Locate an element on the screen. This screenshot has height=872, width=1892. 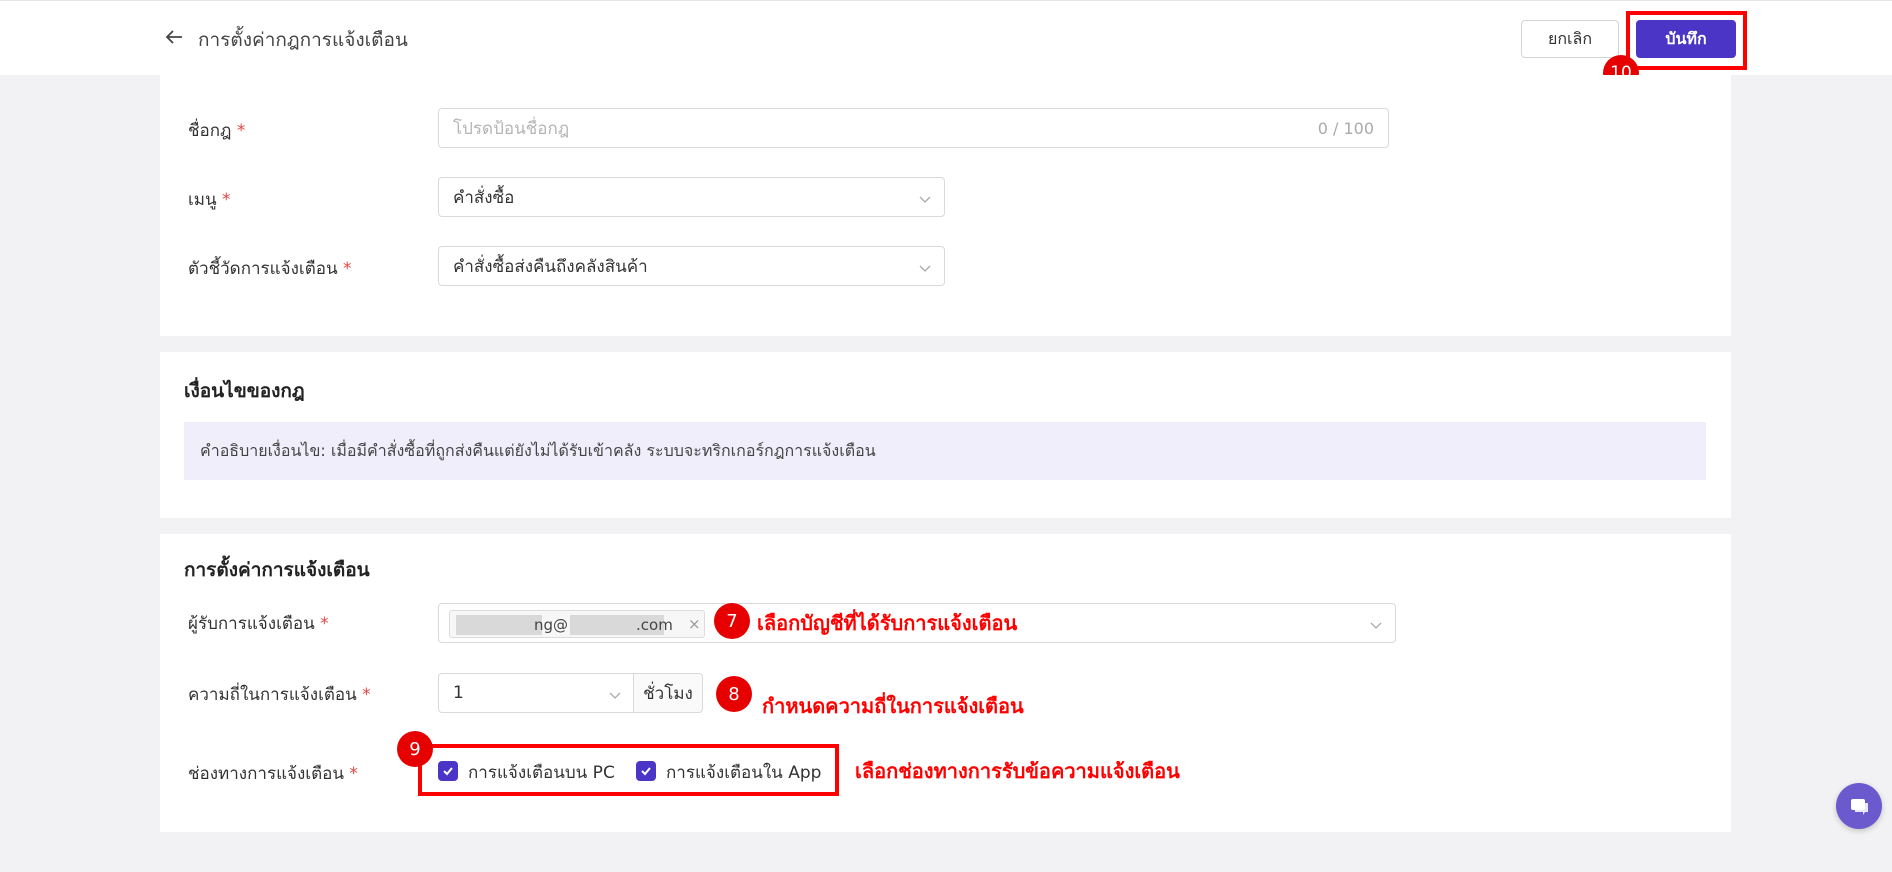
step-badge-7: 7 is located at coordinates (732, 621).